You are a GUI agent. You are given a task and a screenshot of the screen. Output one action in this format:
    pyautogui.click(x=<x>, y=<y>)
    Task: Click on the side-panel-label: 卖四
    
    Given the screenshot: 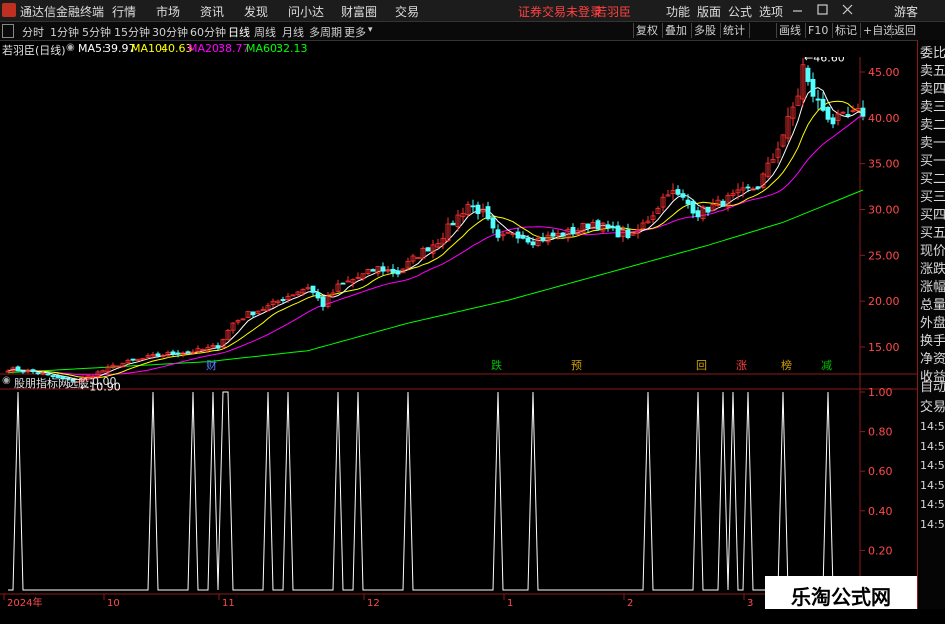 What is the action you would take?
    pyautogui.click(x=932, y=89)
    